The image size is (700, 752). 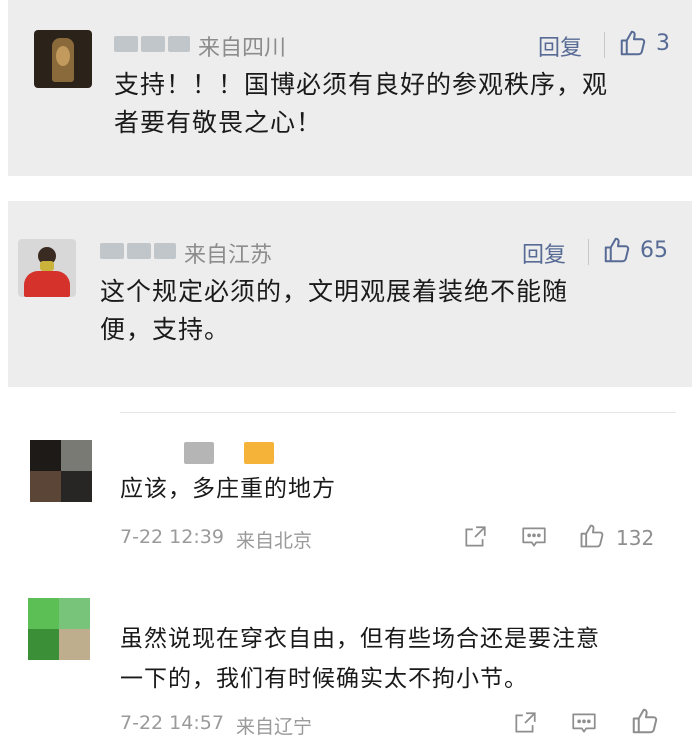 I want to click on location-label: 来自辽宁, so click(x=274, y=727).